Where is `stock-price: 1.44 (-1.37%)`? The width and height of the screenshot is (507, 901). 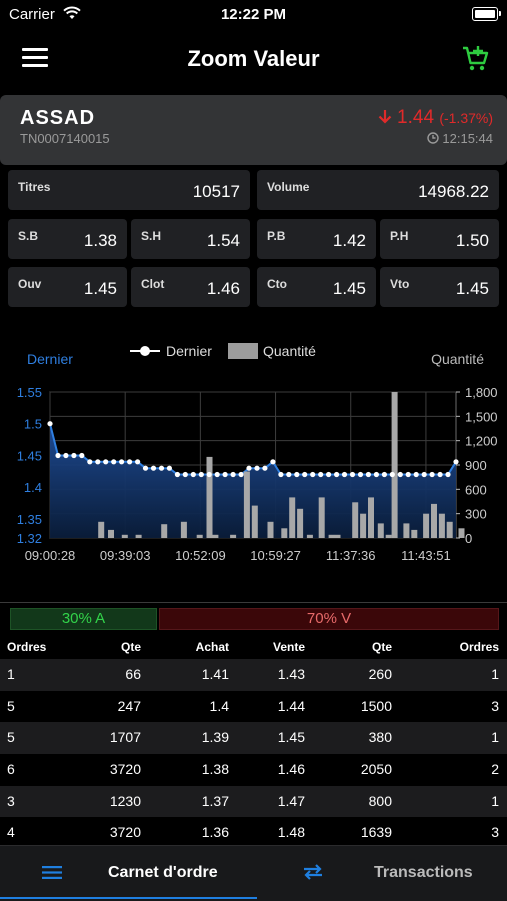
stock-price: 1.44 (-1.37%) is located at coordinates (435, 118).